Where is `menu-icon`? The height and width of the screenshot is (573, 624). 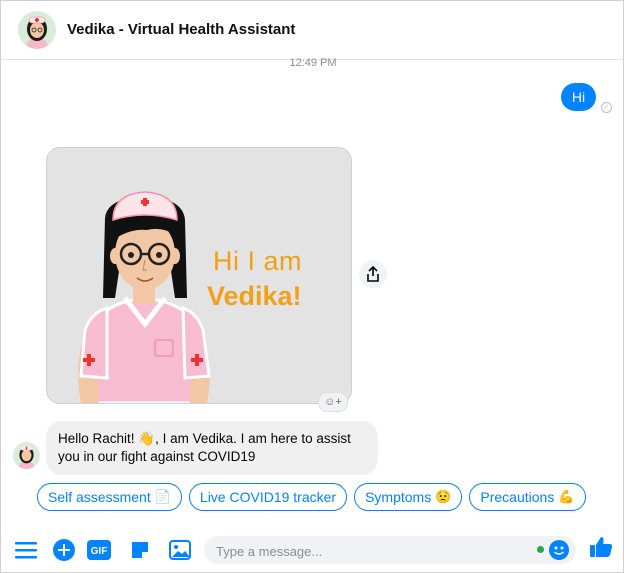
menu-icon is located at coordinates (26, 550).